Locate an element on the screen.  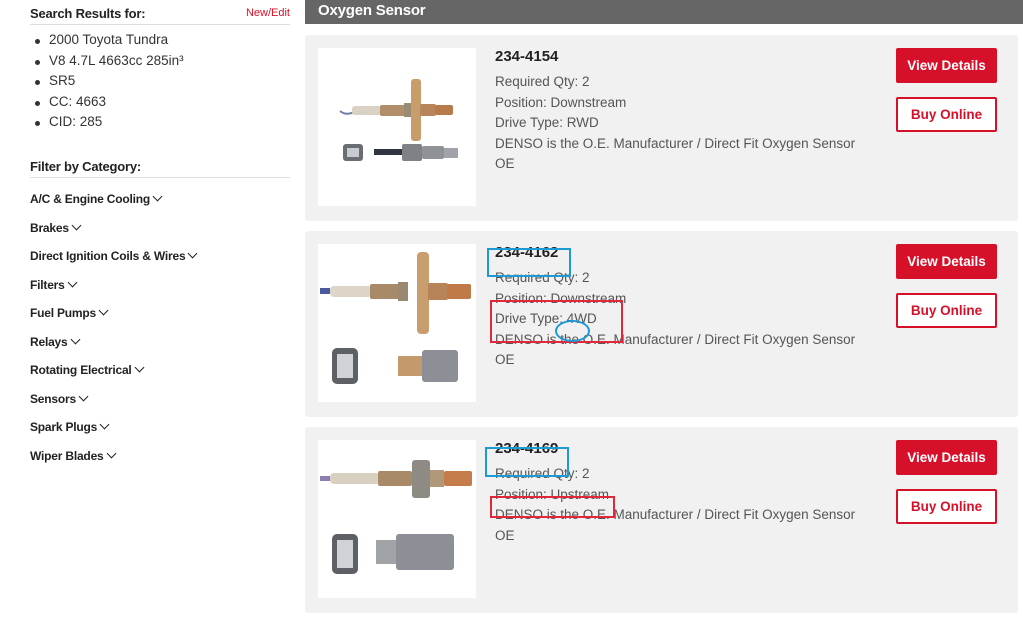
vehicle-item: 2000 Toyota Tundra is located at coordinates (107, 40).